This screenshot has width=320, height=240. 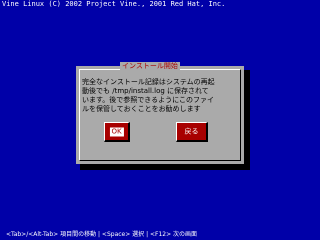 What do you see at coordinates (145, 91) in the screenshot?
I see `message-line-2: 動後でも /tmp/install.log に保存されて` at bounding box center [145, 91].